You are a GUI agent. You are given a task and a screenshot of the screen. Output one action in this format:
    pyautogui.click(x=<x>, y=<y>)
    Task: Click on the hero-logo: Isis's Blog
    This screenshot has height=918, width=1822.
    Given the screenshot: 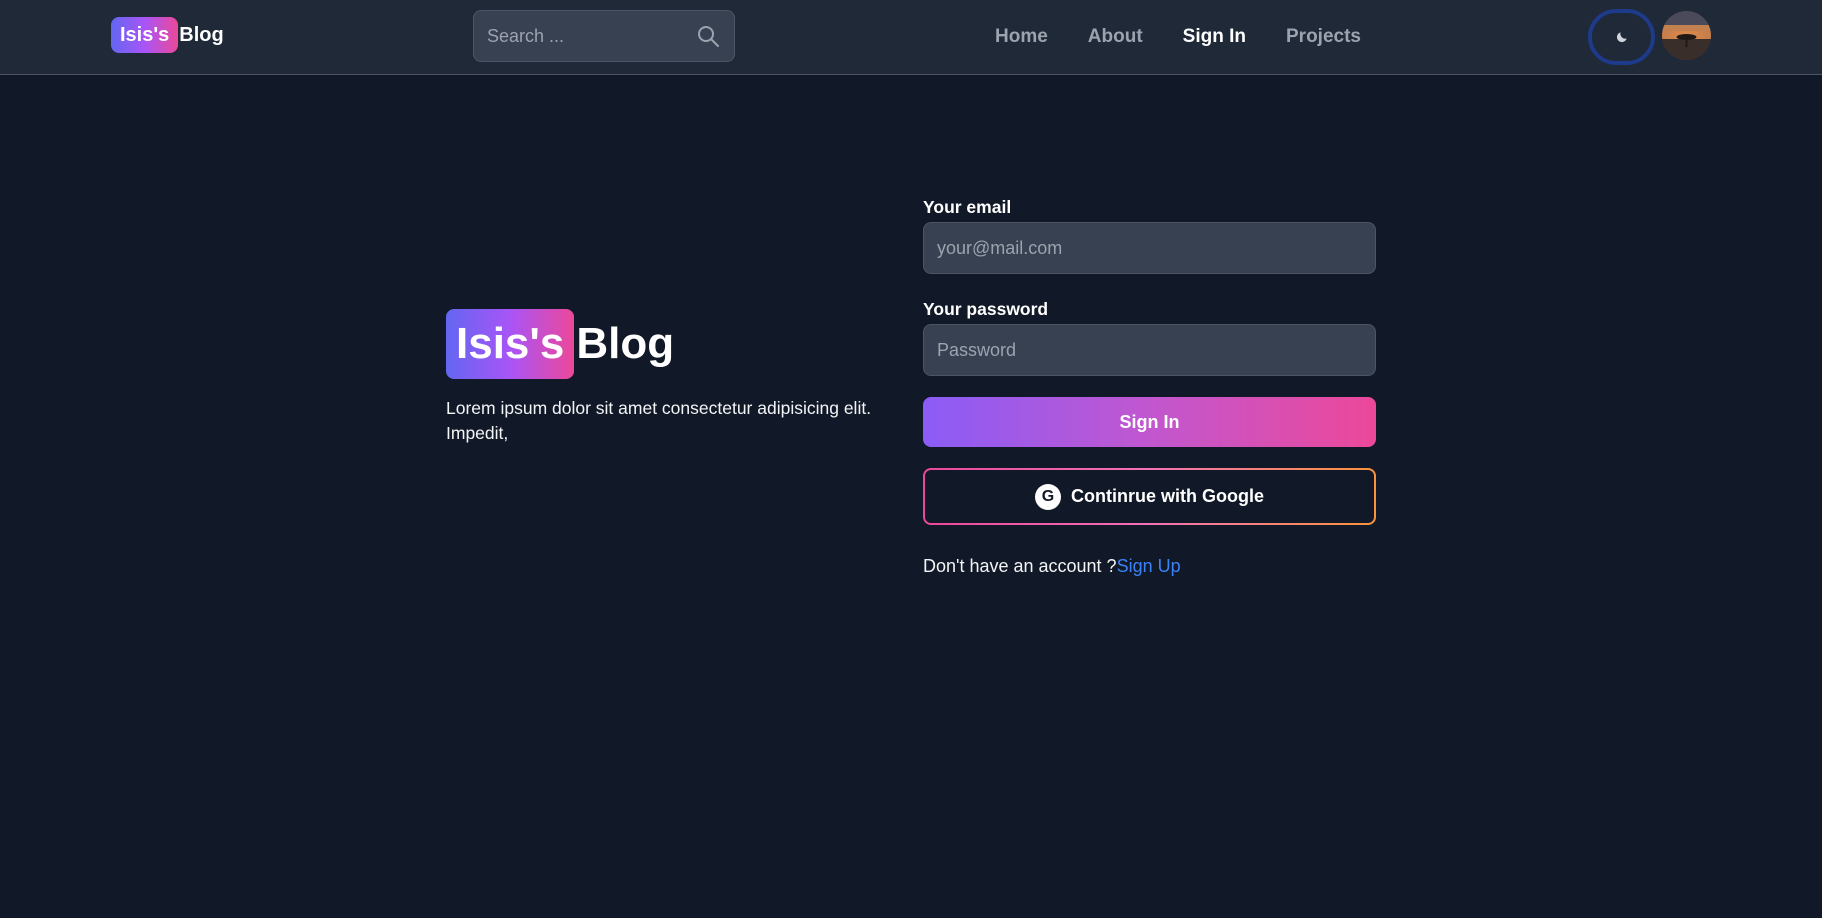 What is the action you would take?
    pyautogui.click(x=560, y=344)
    